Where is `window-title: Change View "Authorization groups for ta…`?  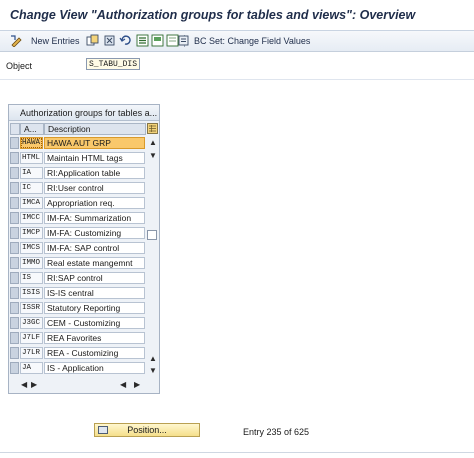
window-title: Change View "Authorization groups for ta… is located at coordinates (213, 15).